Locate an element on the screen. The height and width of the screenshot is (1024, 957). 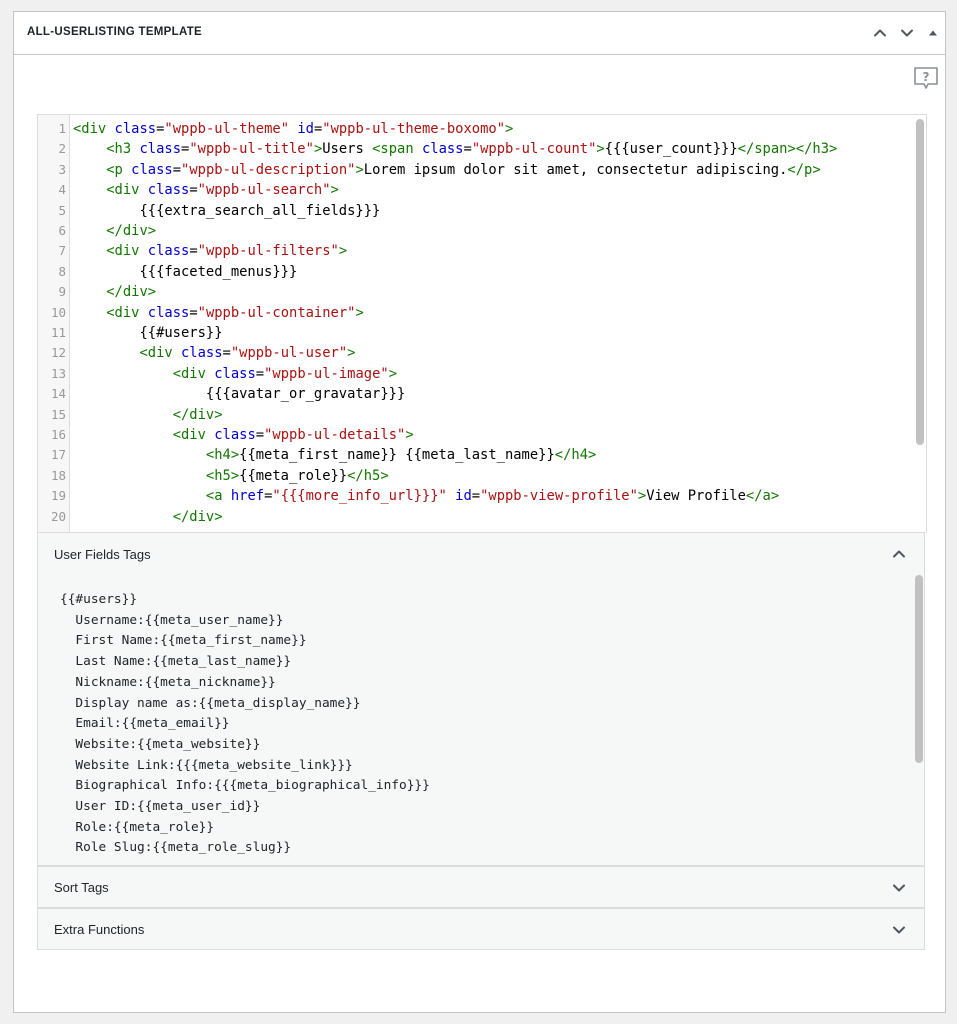
code-token: {{meta_role}} is located at coordinates (293, 475).